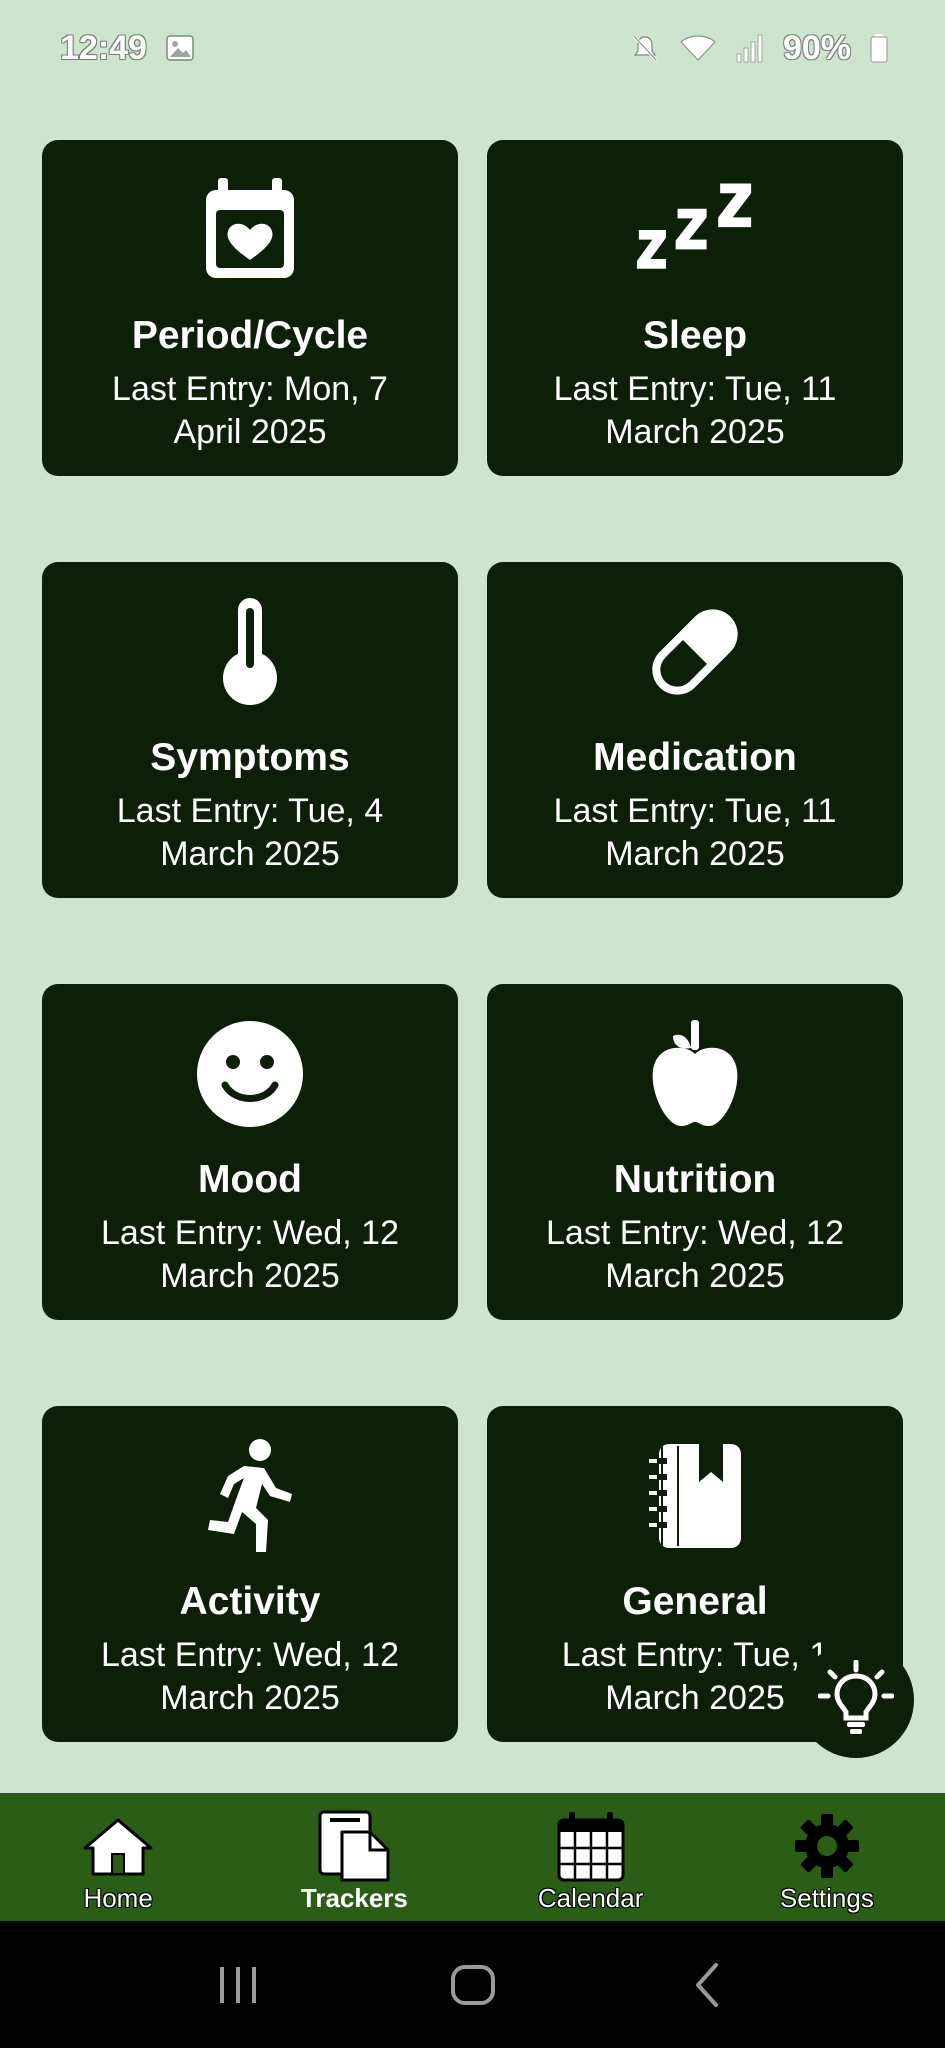 This screenshot has width=945, height=2048. Describe the element at coordinates (118, 1898) in the screenshot. I see `nav-label: Home` at that location.